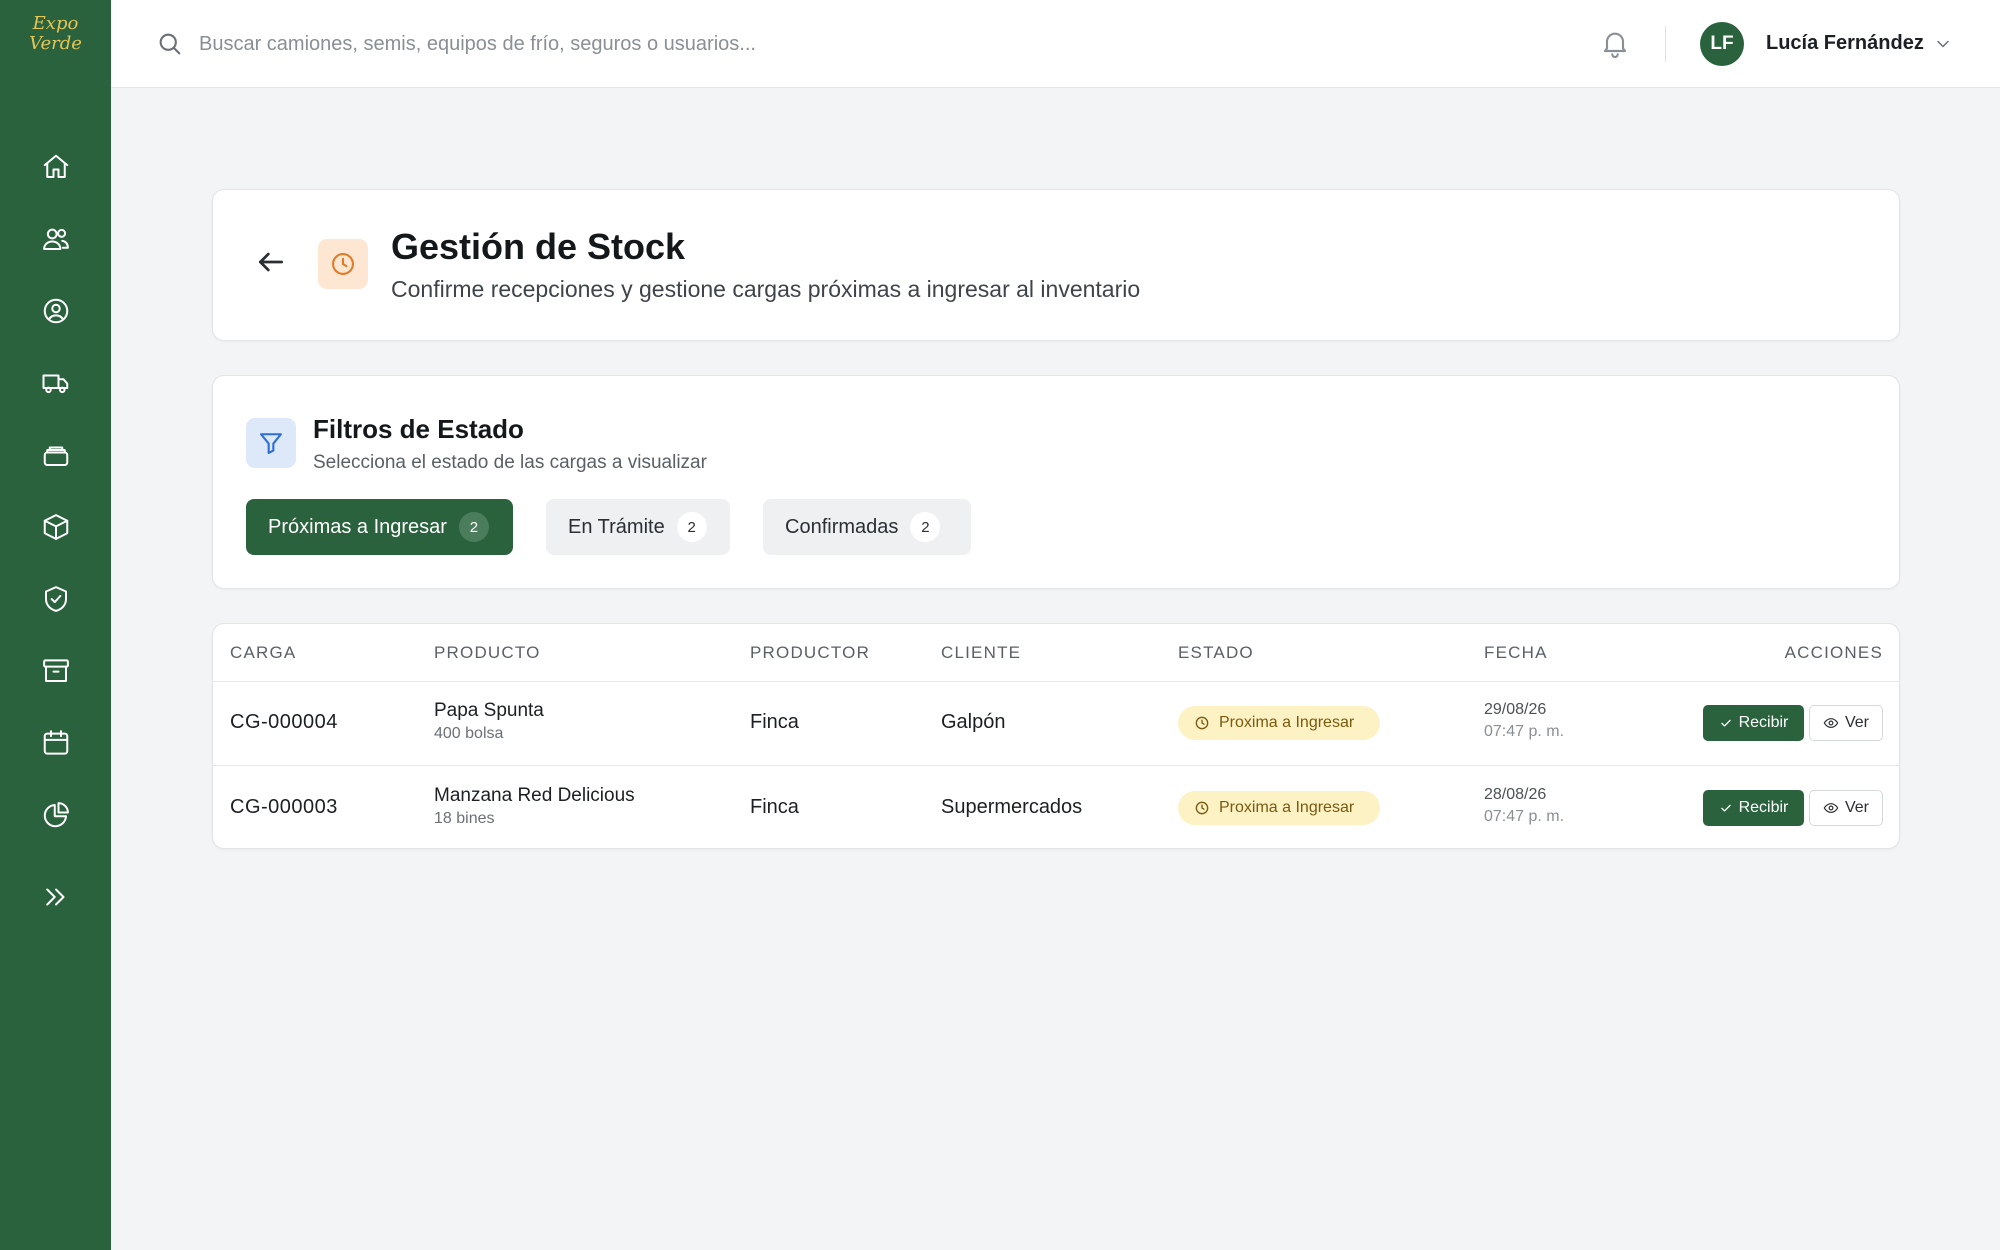  I want to click on sidebar-item-products, so click(56, 527).